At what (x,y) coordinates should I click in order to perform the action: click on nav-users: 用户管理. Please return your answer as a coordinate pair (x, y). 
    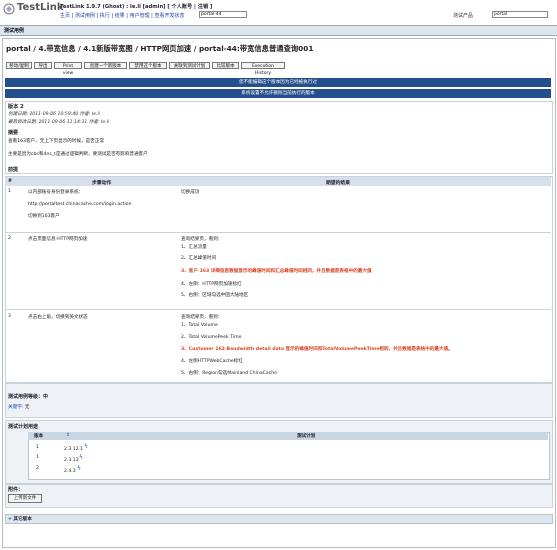
    Looking at the image, I should click on (140, 16).